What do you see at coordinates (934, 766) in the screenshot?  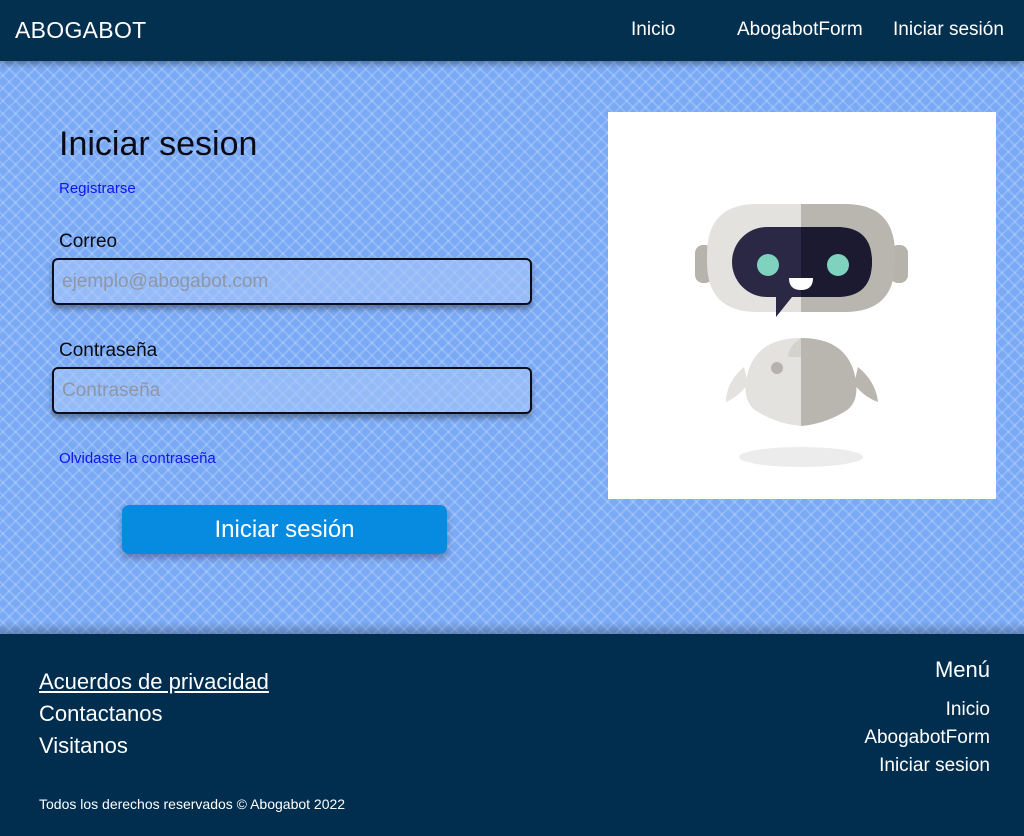 I see `footer-menu-iniciar-sesion: Iniciar sesion` at bounding box center [934, 766].